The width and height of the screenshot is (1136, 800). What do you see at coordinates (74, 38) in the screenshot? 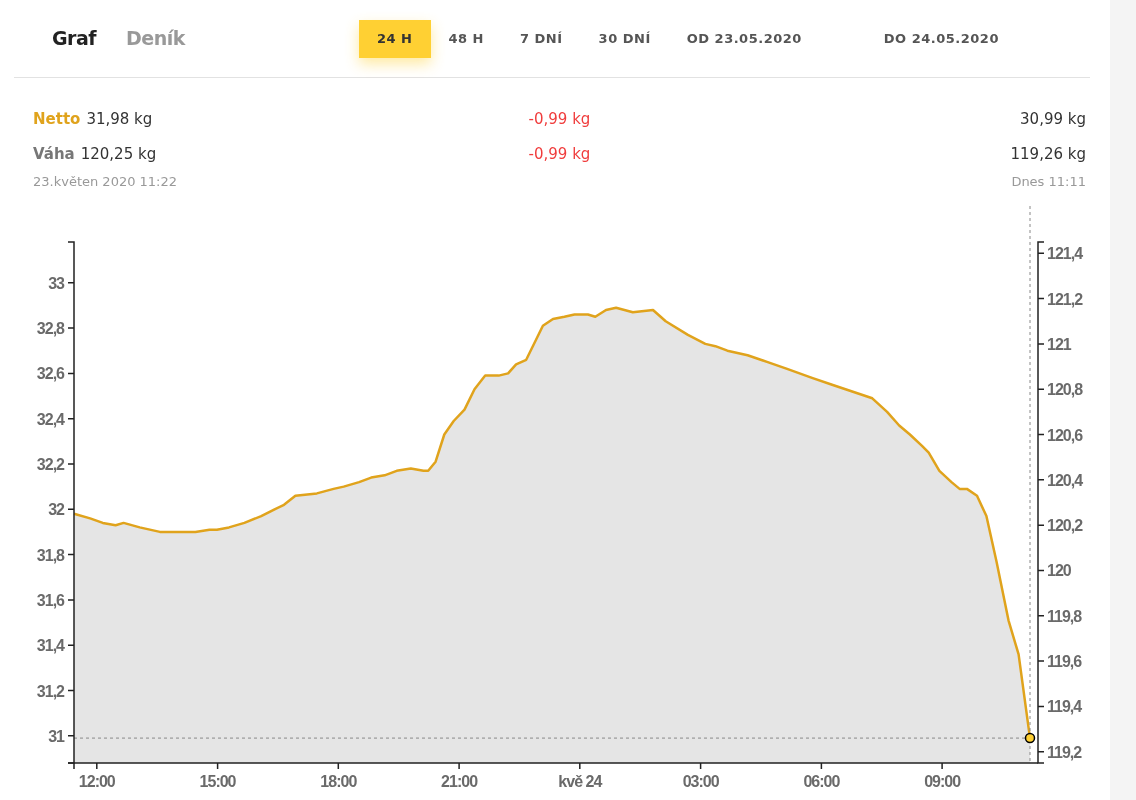
I see `view-tab: Graf` at bounding box center [74, 38].